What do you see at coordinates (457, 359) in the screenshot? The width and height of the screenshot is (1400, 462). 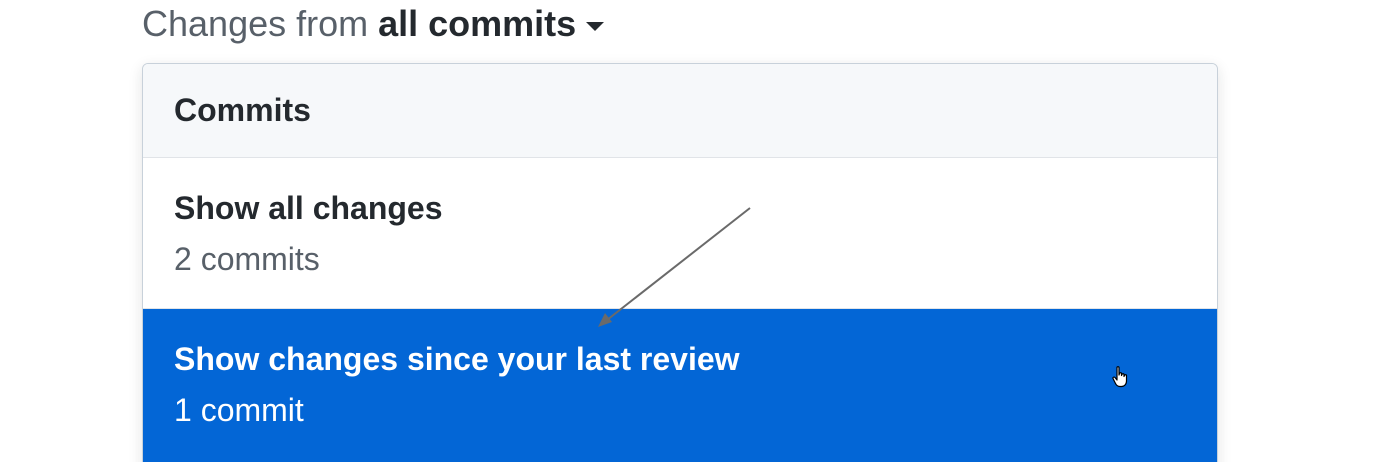 I see `menu-item-title: Show changes since your last review` at bounding box center [457, 359].